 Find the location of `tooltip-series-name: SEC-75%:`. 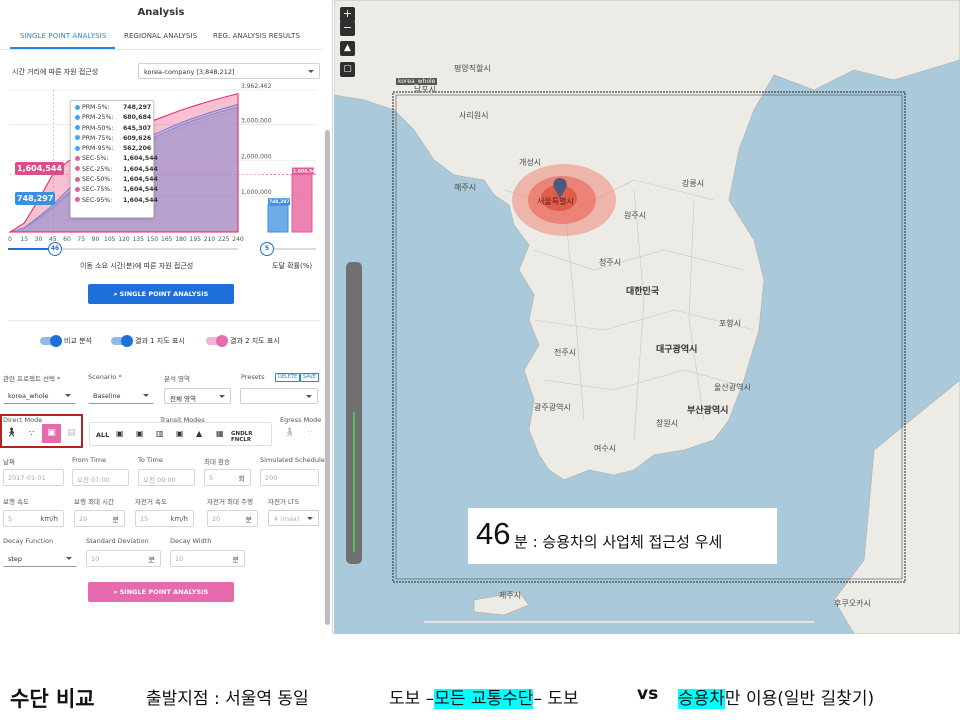

tooltip-series-name: SEC-75%: is located at coordinates (97, 190).